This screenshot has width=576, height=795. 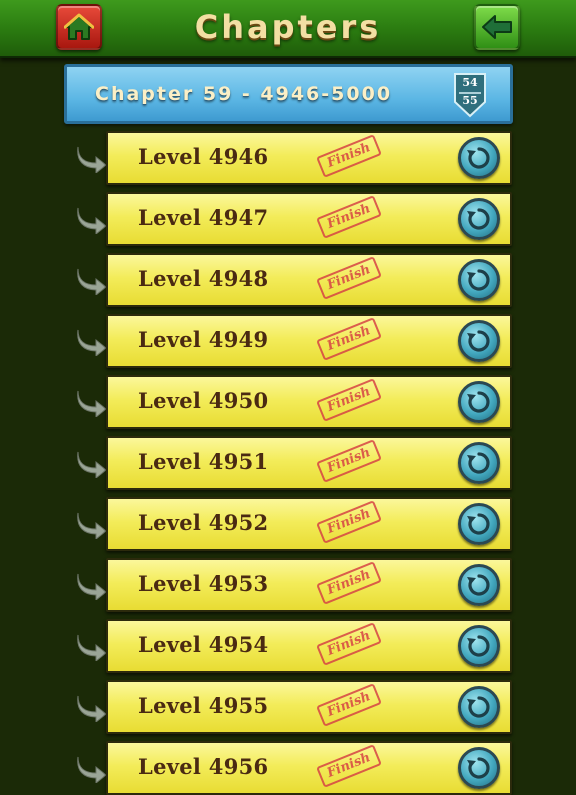 What do you see at coordinates (309, 158) in the screenshot?
I see `level-row: Level 4946 Finish` at bounding box center [309, 158].